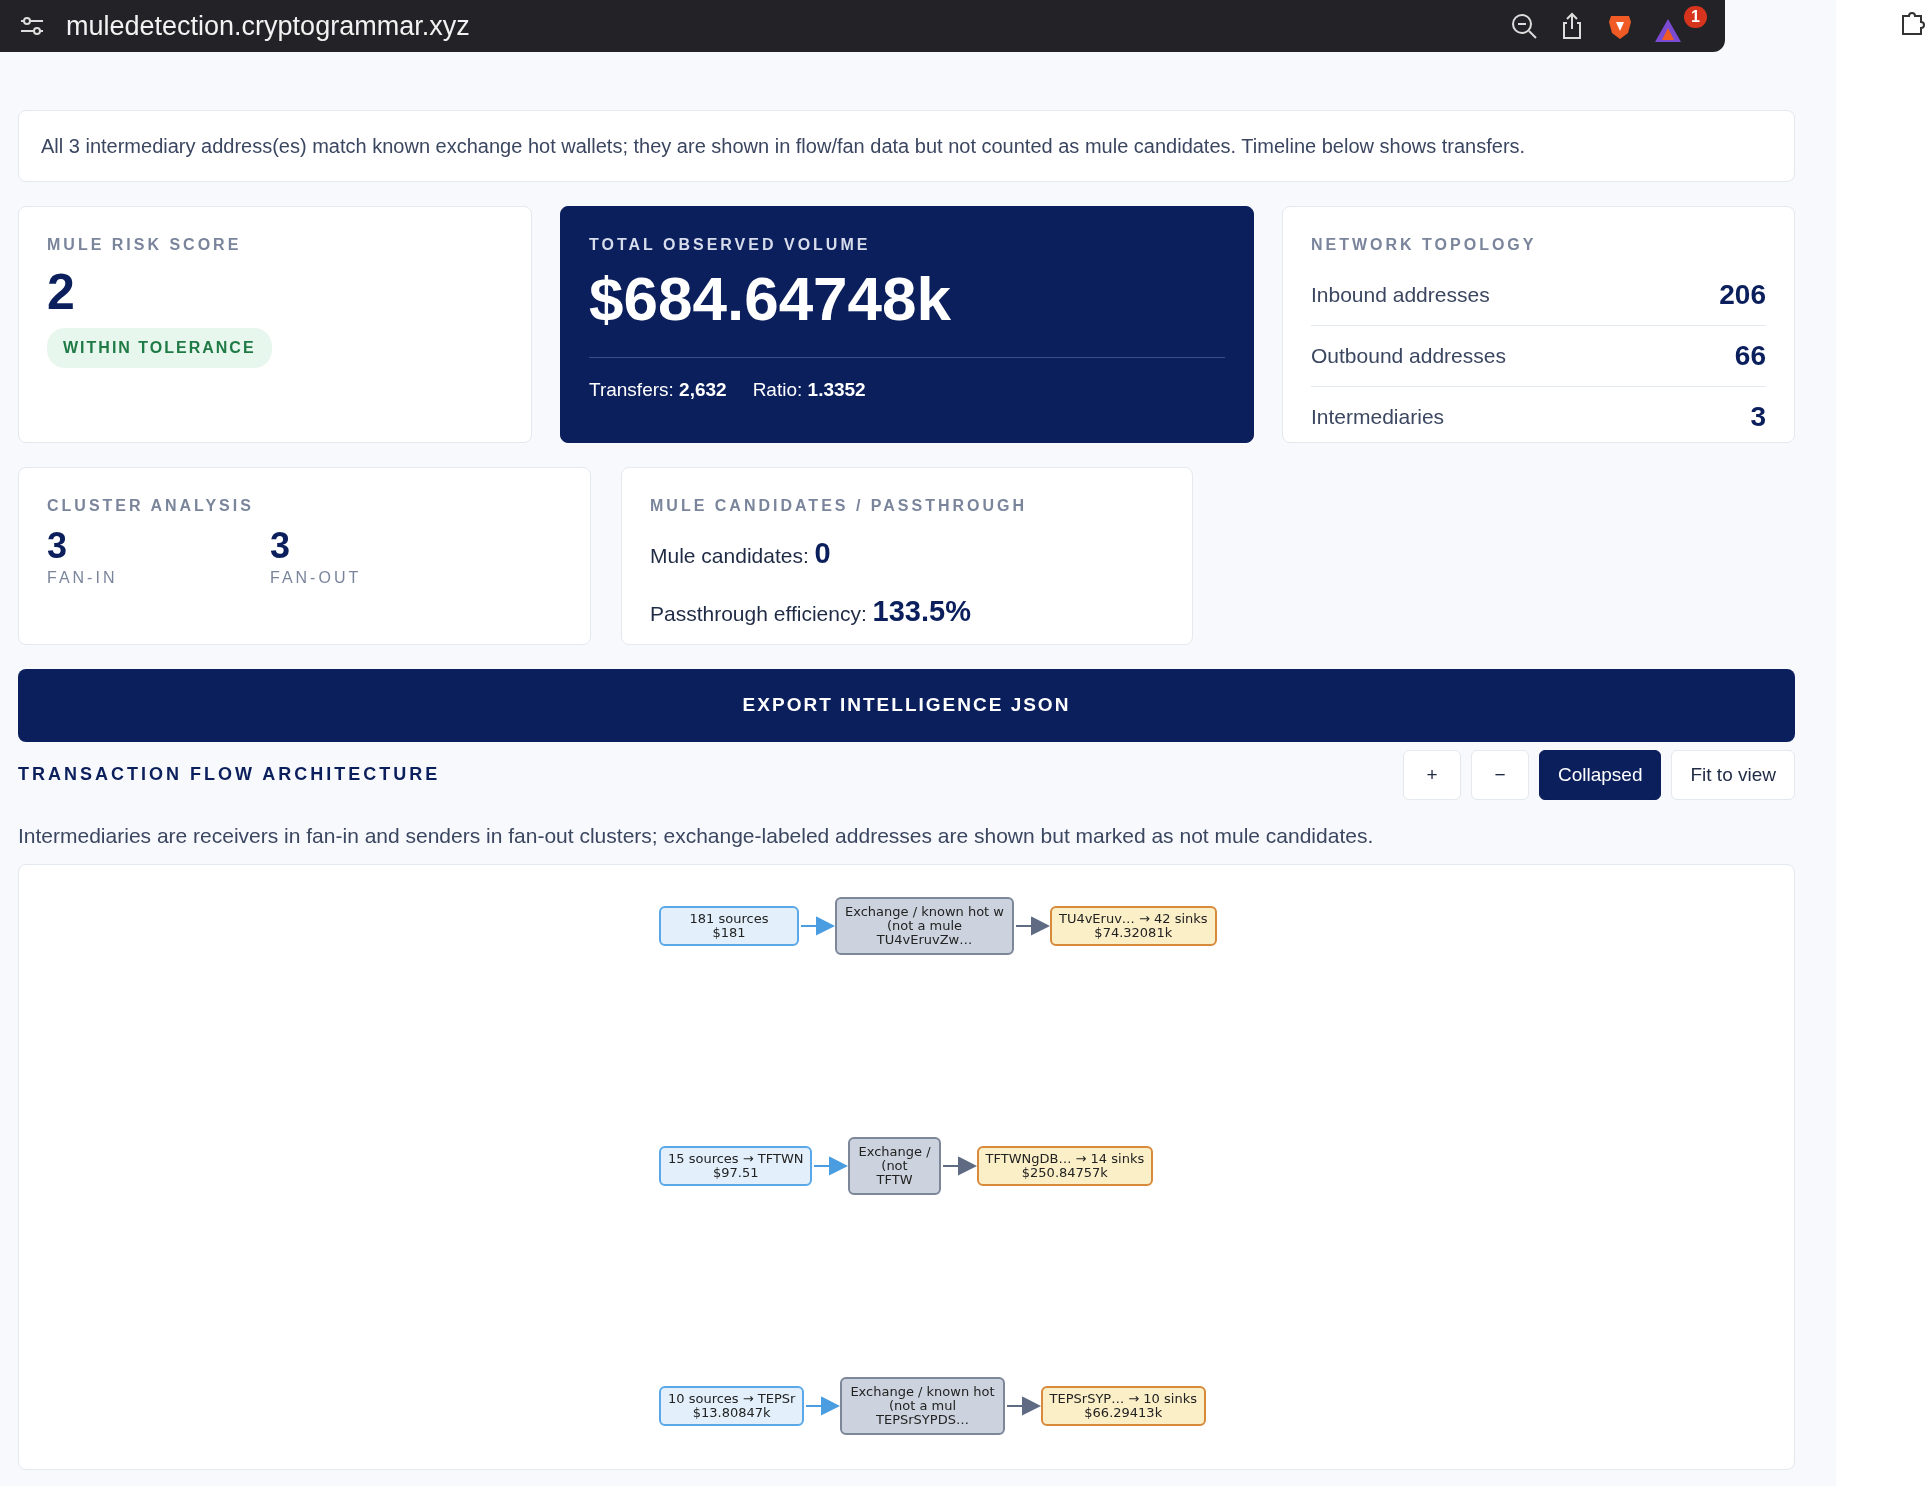 The height and width of the screenshot is (1486, 1928). What do you see at coordinates (229, 775) in the screenshot?
I see `section-title: TRANSACTION FLOW ARCHITECTURE` at bounding box center [229, 775].